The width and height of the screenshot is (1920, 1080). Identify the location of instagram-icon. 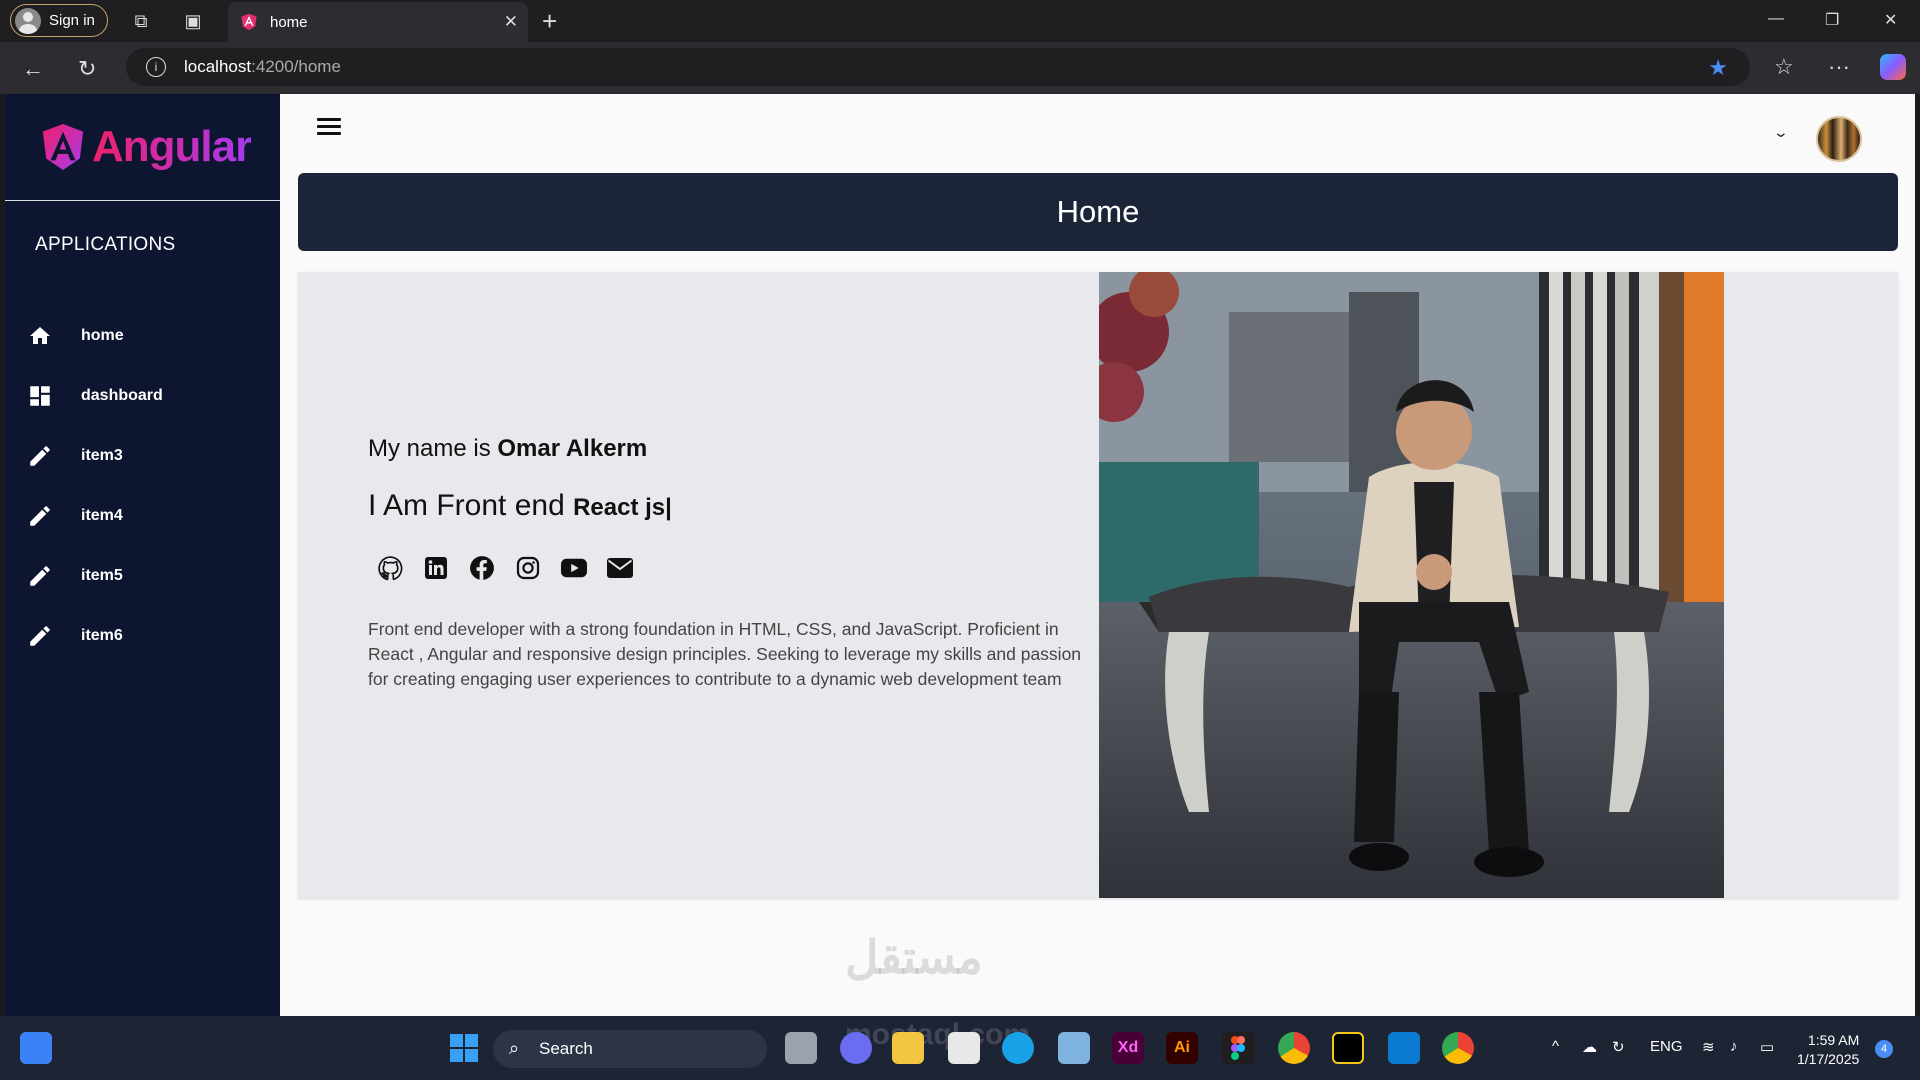
(528, 568).